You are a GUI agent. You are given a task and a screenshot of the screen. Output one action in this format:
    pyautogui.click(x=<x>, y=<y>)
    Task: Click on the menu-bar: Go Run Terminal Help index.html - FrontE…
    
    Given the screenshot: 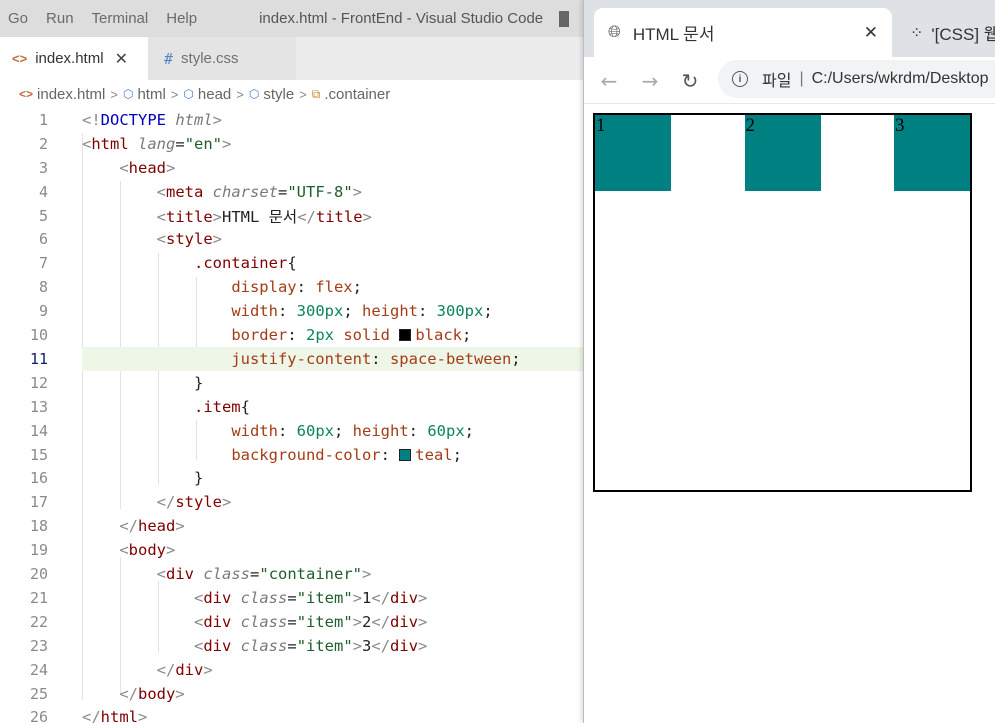 What is the action you would take?
    pyautogui.click(x=291, y=18)
    